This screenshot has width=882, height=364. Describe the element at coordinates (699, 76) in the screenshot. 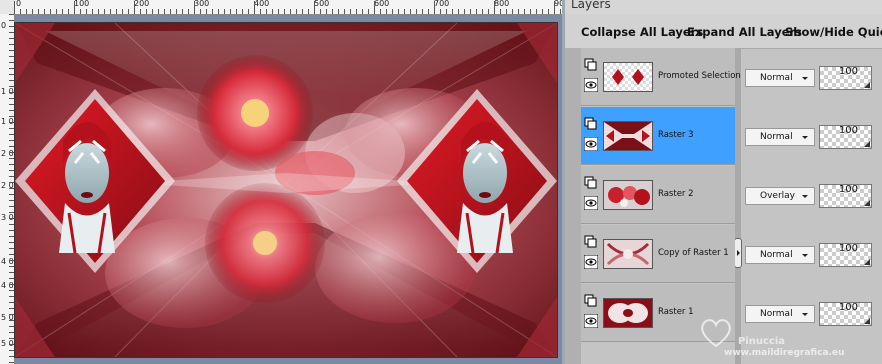

I see `layer-name: Promoted Selection` at that location.